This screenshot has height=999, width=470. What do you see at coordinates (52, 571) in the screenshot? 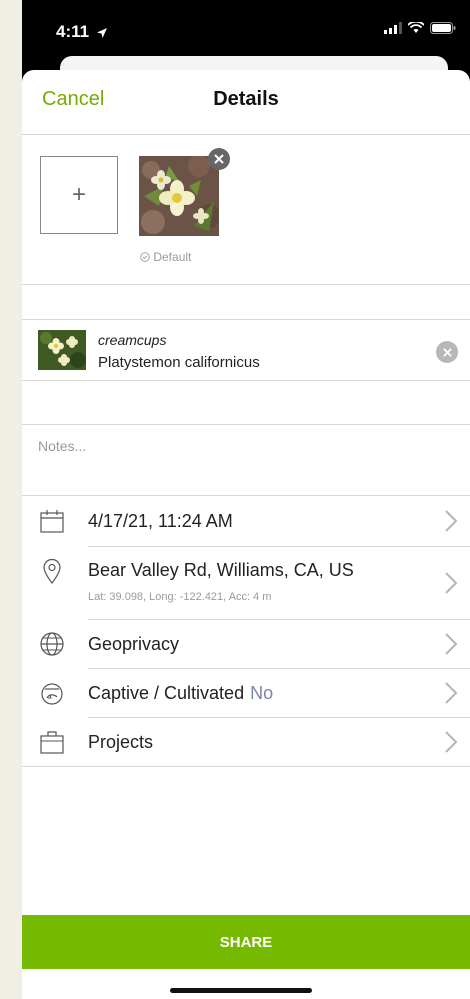
I see `map-pin-icon` at bounding box center [52, 571].